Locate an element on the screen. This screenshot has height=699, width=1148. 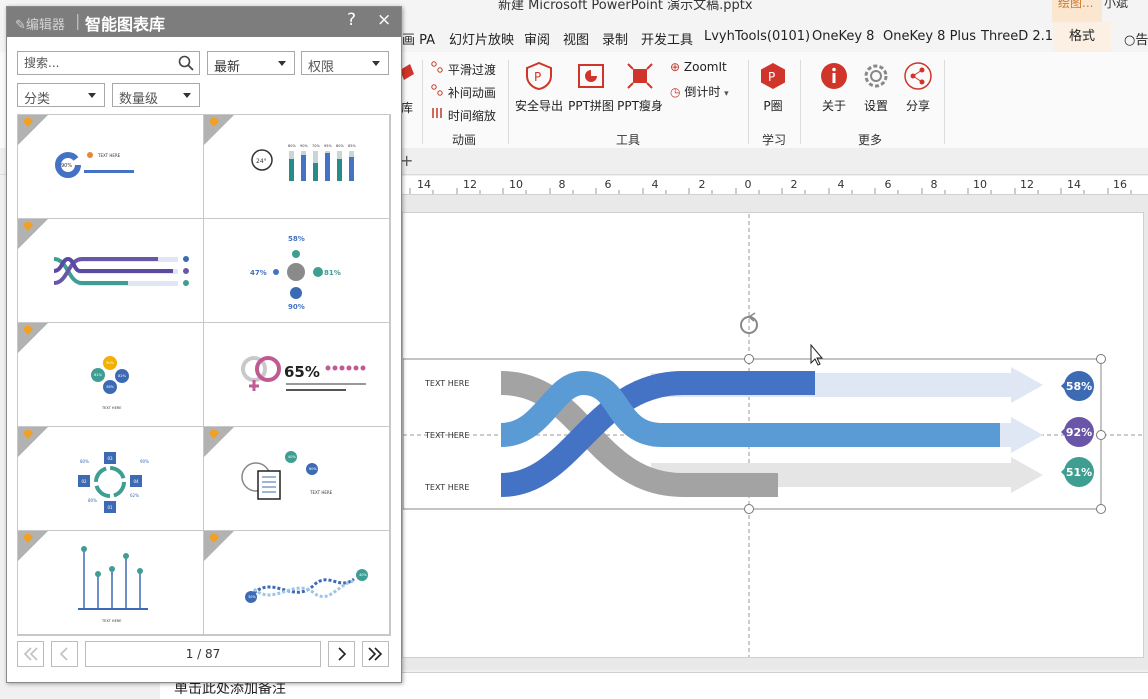
safe-export-button: P 安全导出 is located at coordinates (539, 87).